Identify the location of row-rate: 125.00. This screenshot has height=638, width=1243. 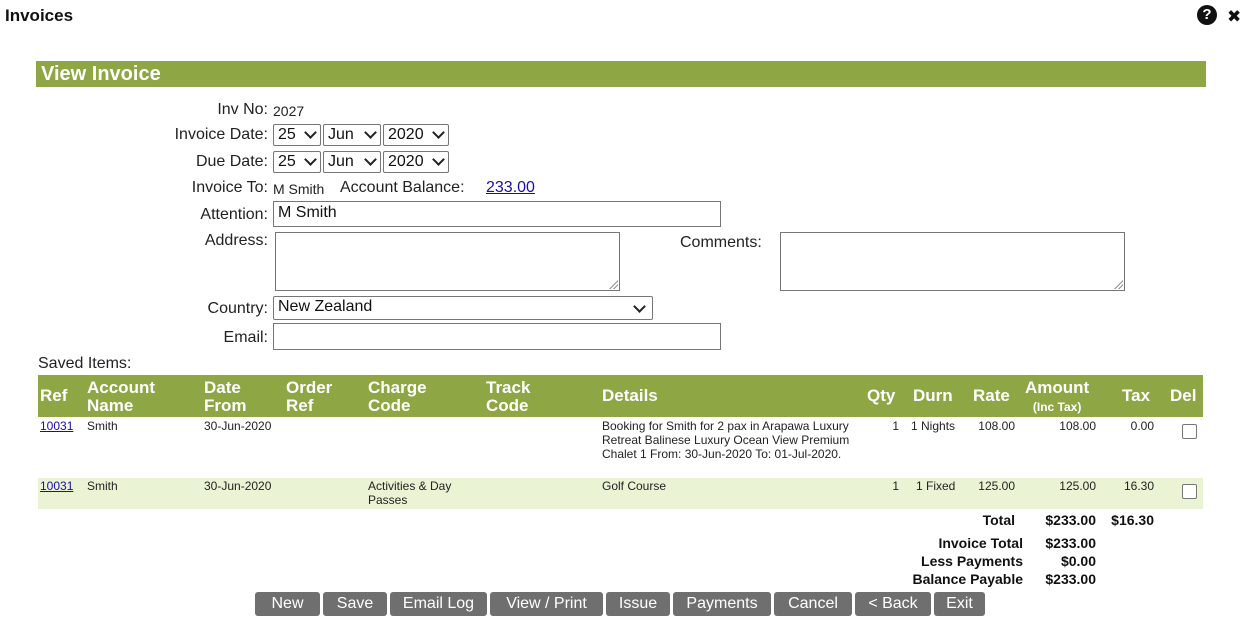
(996, 486).